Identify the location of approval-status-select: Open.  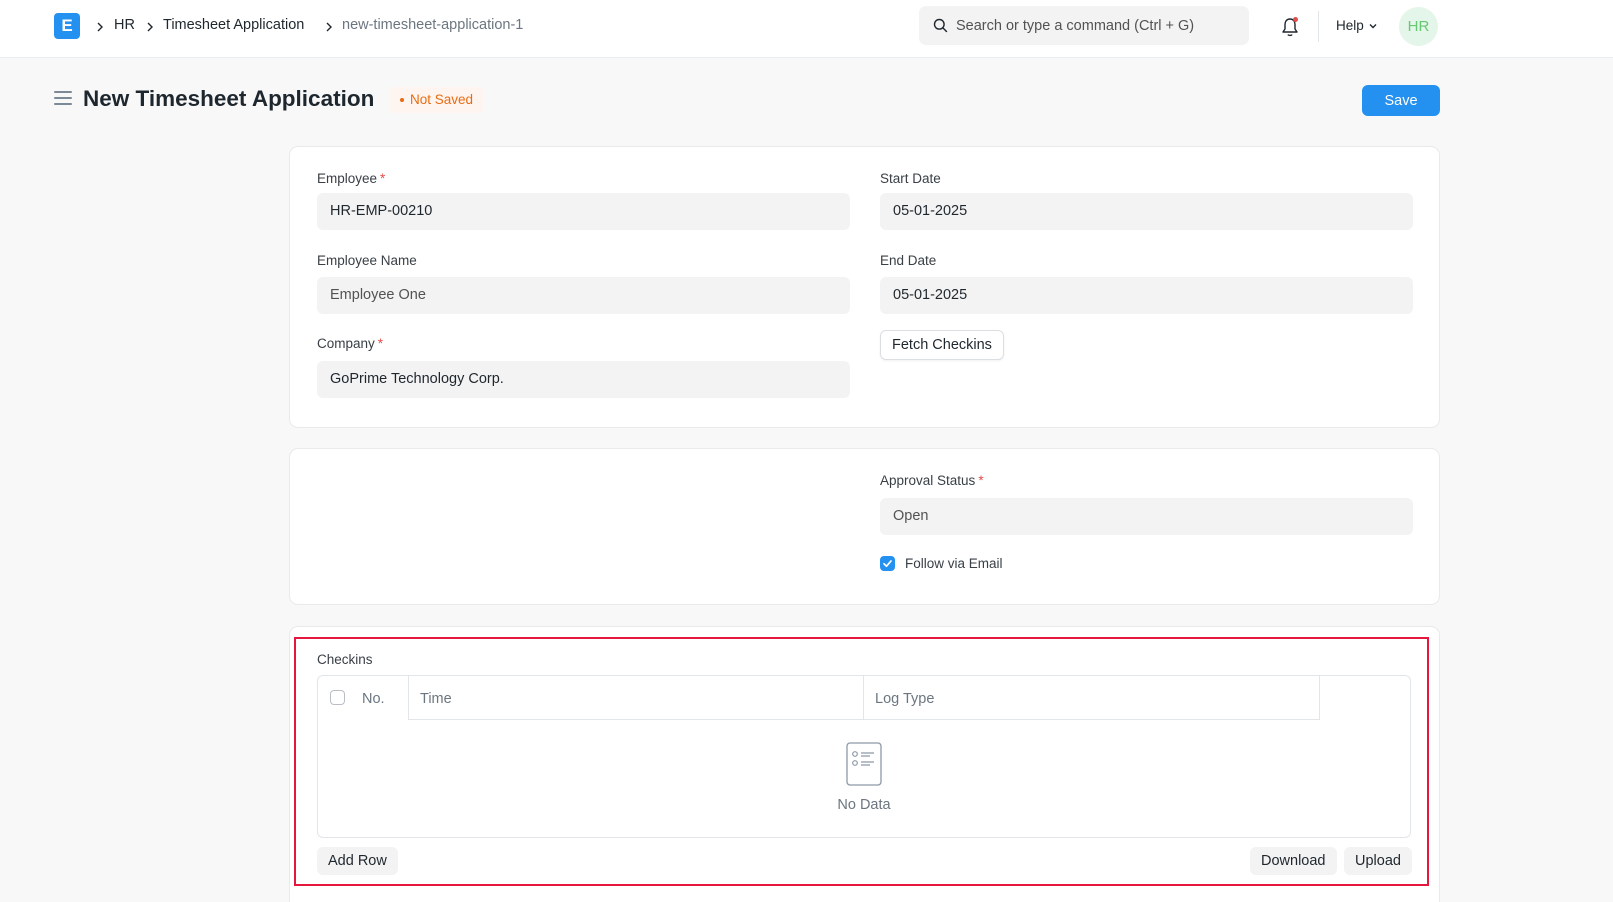
(1146, 516).